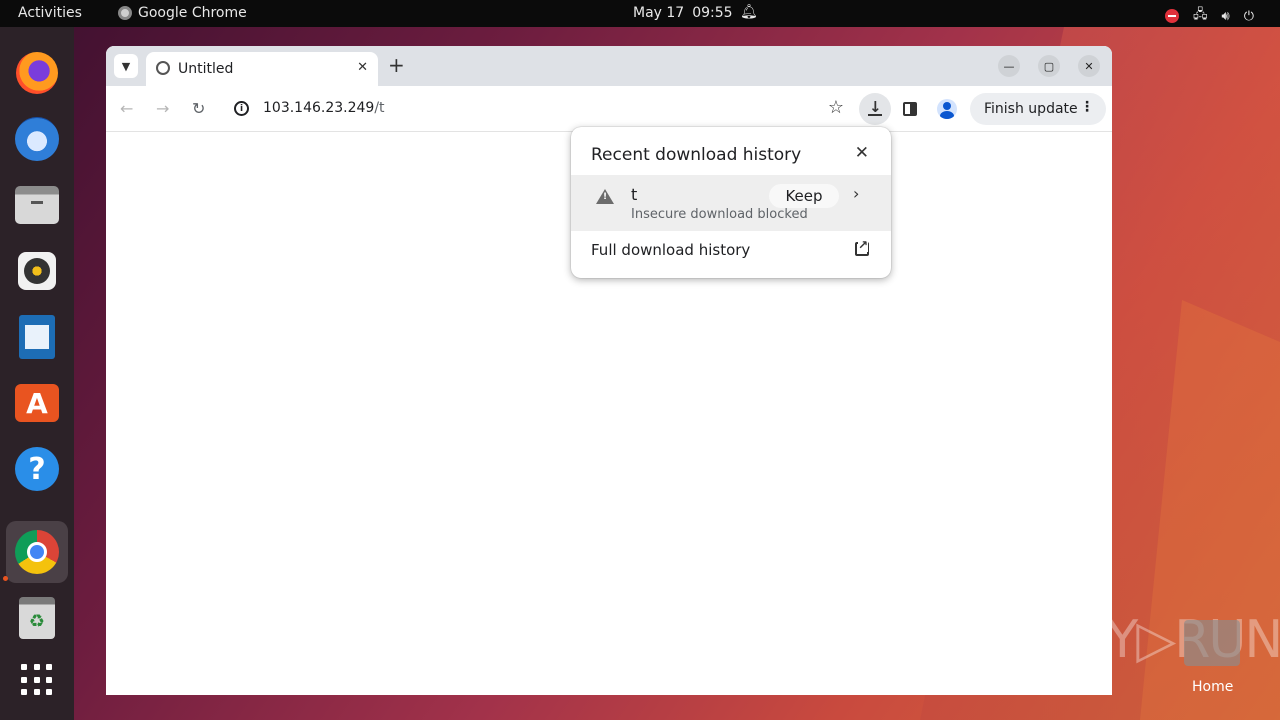 This screenshot has width=1280, height=720. What do you see at coordinates (719, 214) in the screenshot?
I see `download-status: Insecure download blocked` at bounding box center [719, 214].